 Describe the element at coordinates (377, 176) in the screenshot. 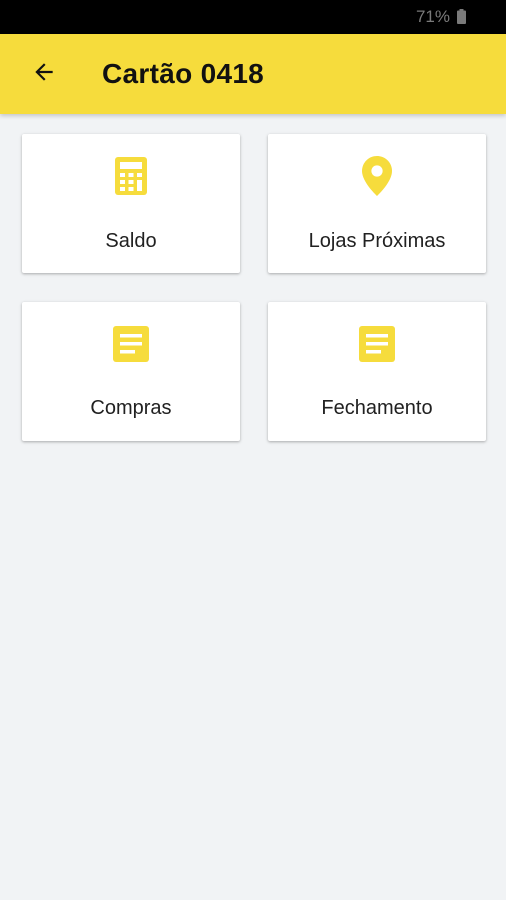

I see `location-pin-icon` at that location.